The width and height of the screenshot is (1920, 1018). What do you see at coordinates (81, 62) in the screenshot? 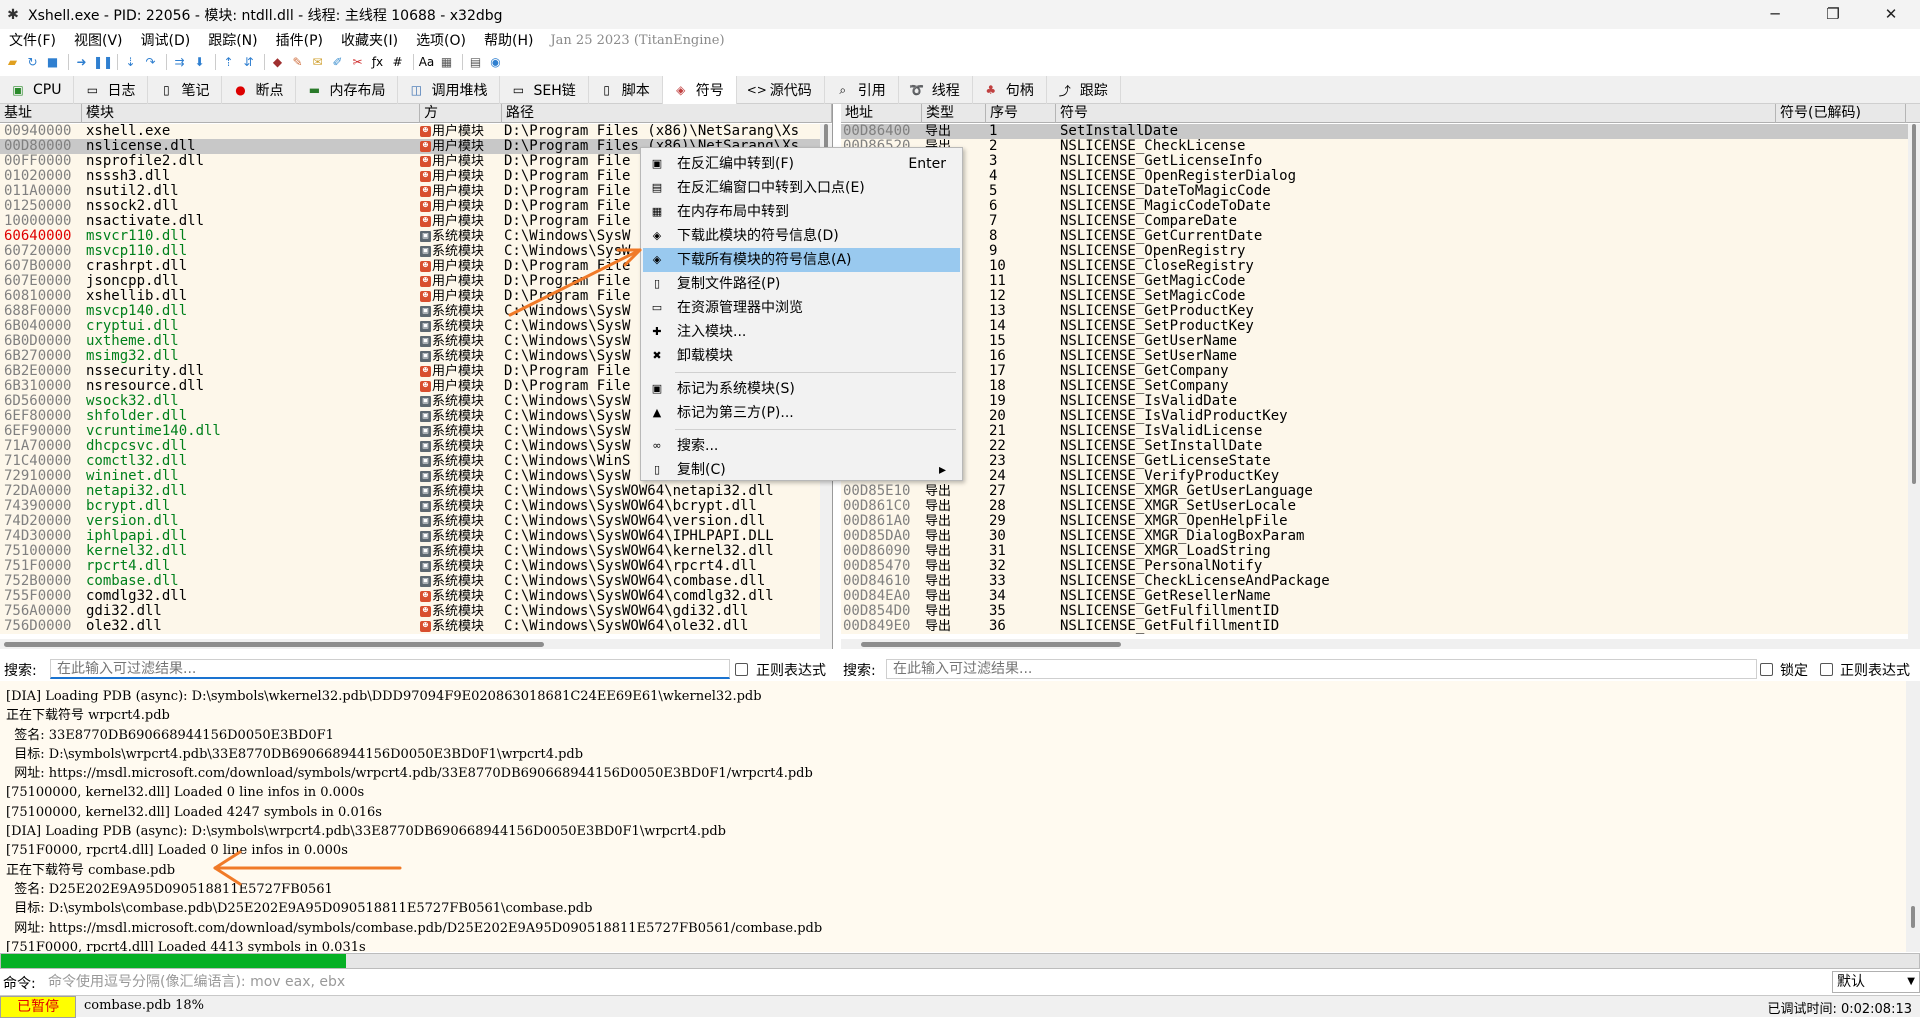
I see `run-icon: ➜` at bounding box center [81, 62].